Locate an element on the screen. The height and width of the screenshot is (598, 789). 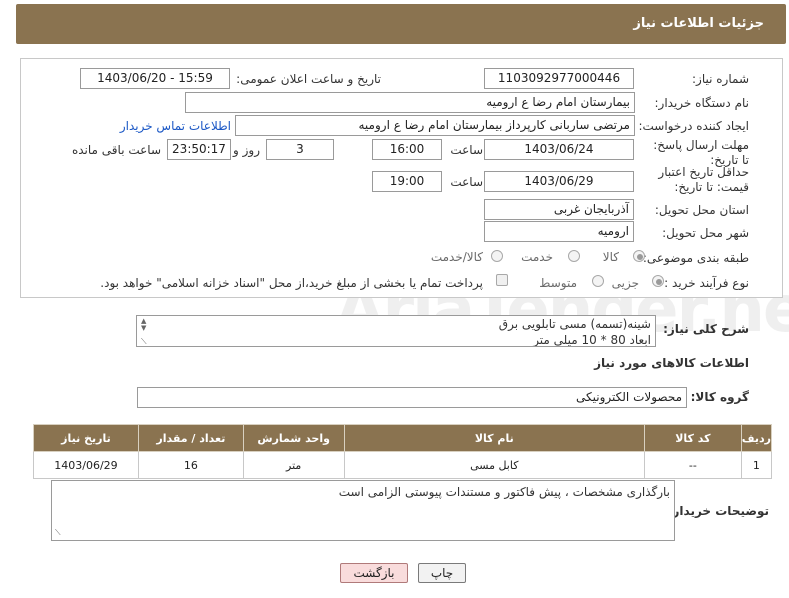
reply-time-label: ساعت is located at coordinates (466, 150).